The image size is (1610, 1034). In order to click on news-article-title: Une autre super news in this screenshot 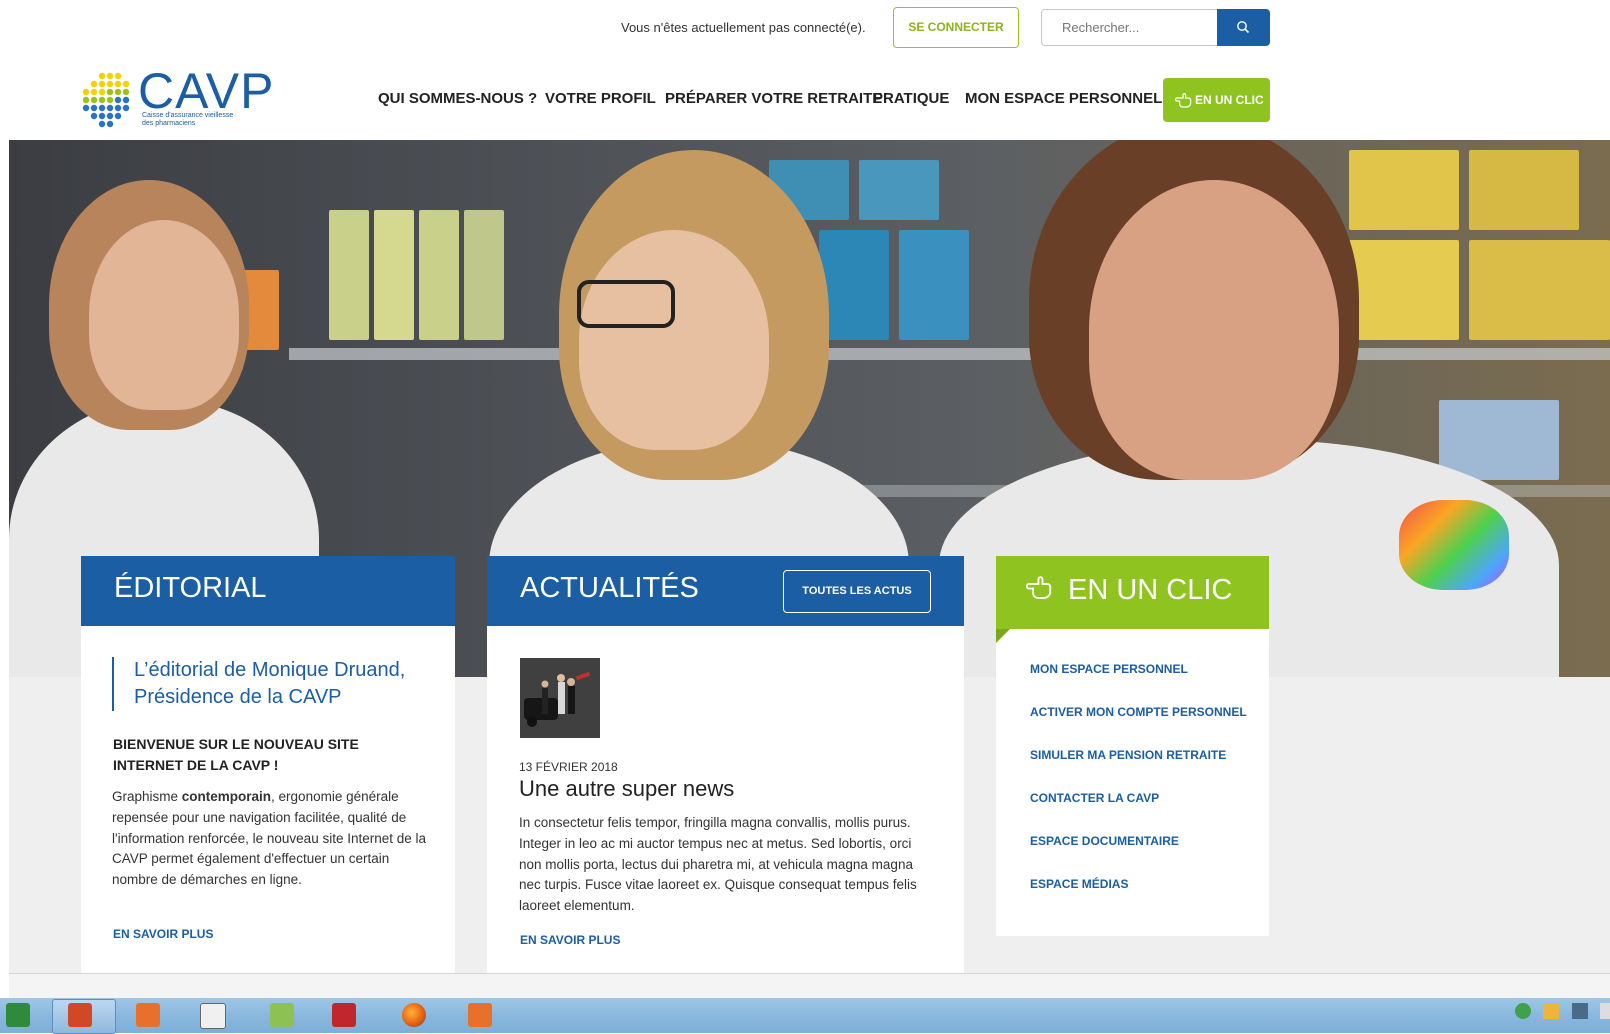, I will do `click(626, 789)`.